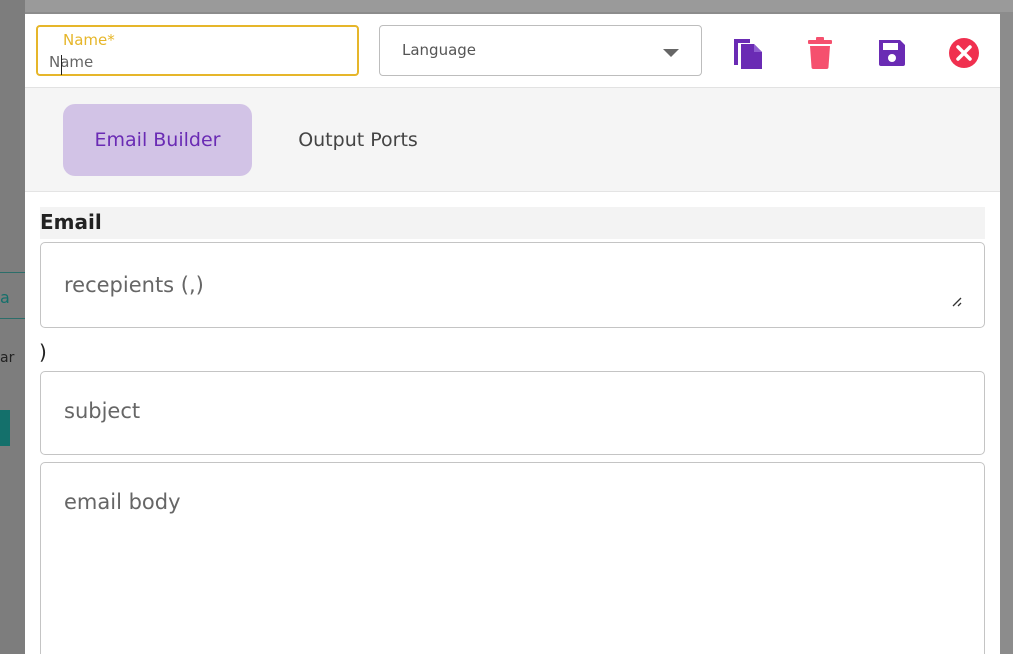 This screenshot has width=1013, height=654. I want to click on background-app: a ar, so click(12, 327).